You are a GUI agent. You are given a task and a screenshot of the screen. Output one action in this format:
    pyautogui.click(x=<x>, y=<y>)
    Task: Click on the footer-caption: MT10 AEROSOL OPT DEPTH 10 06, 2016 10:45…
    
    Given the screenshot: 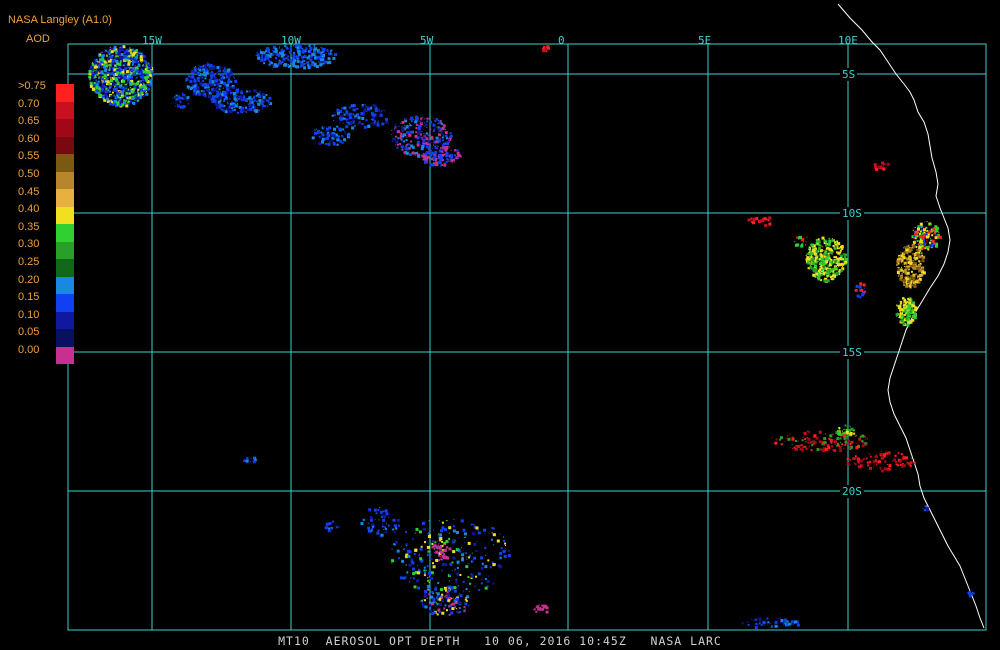 What is the action you would take?
    pyautogui.click(x=500, y=641)
    